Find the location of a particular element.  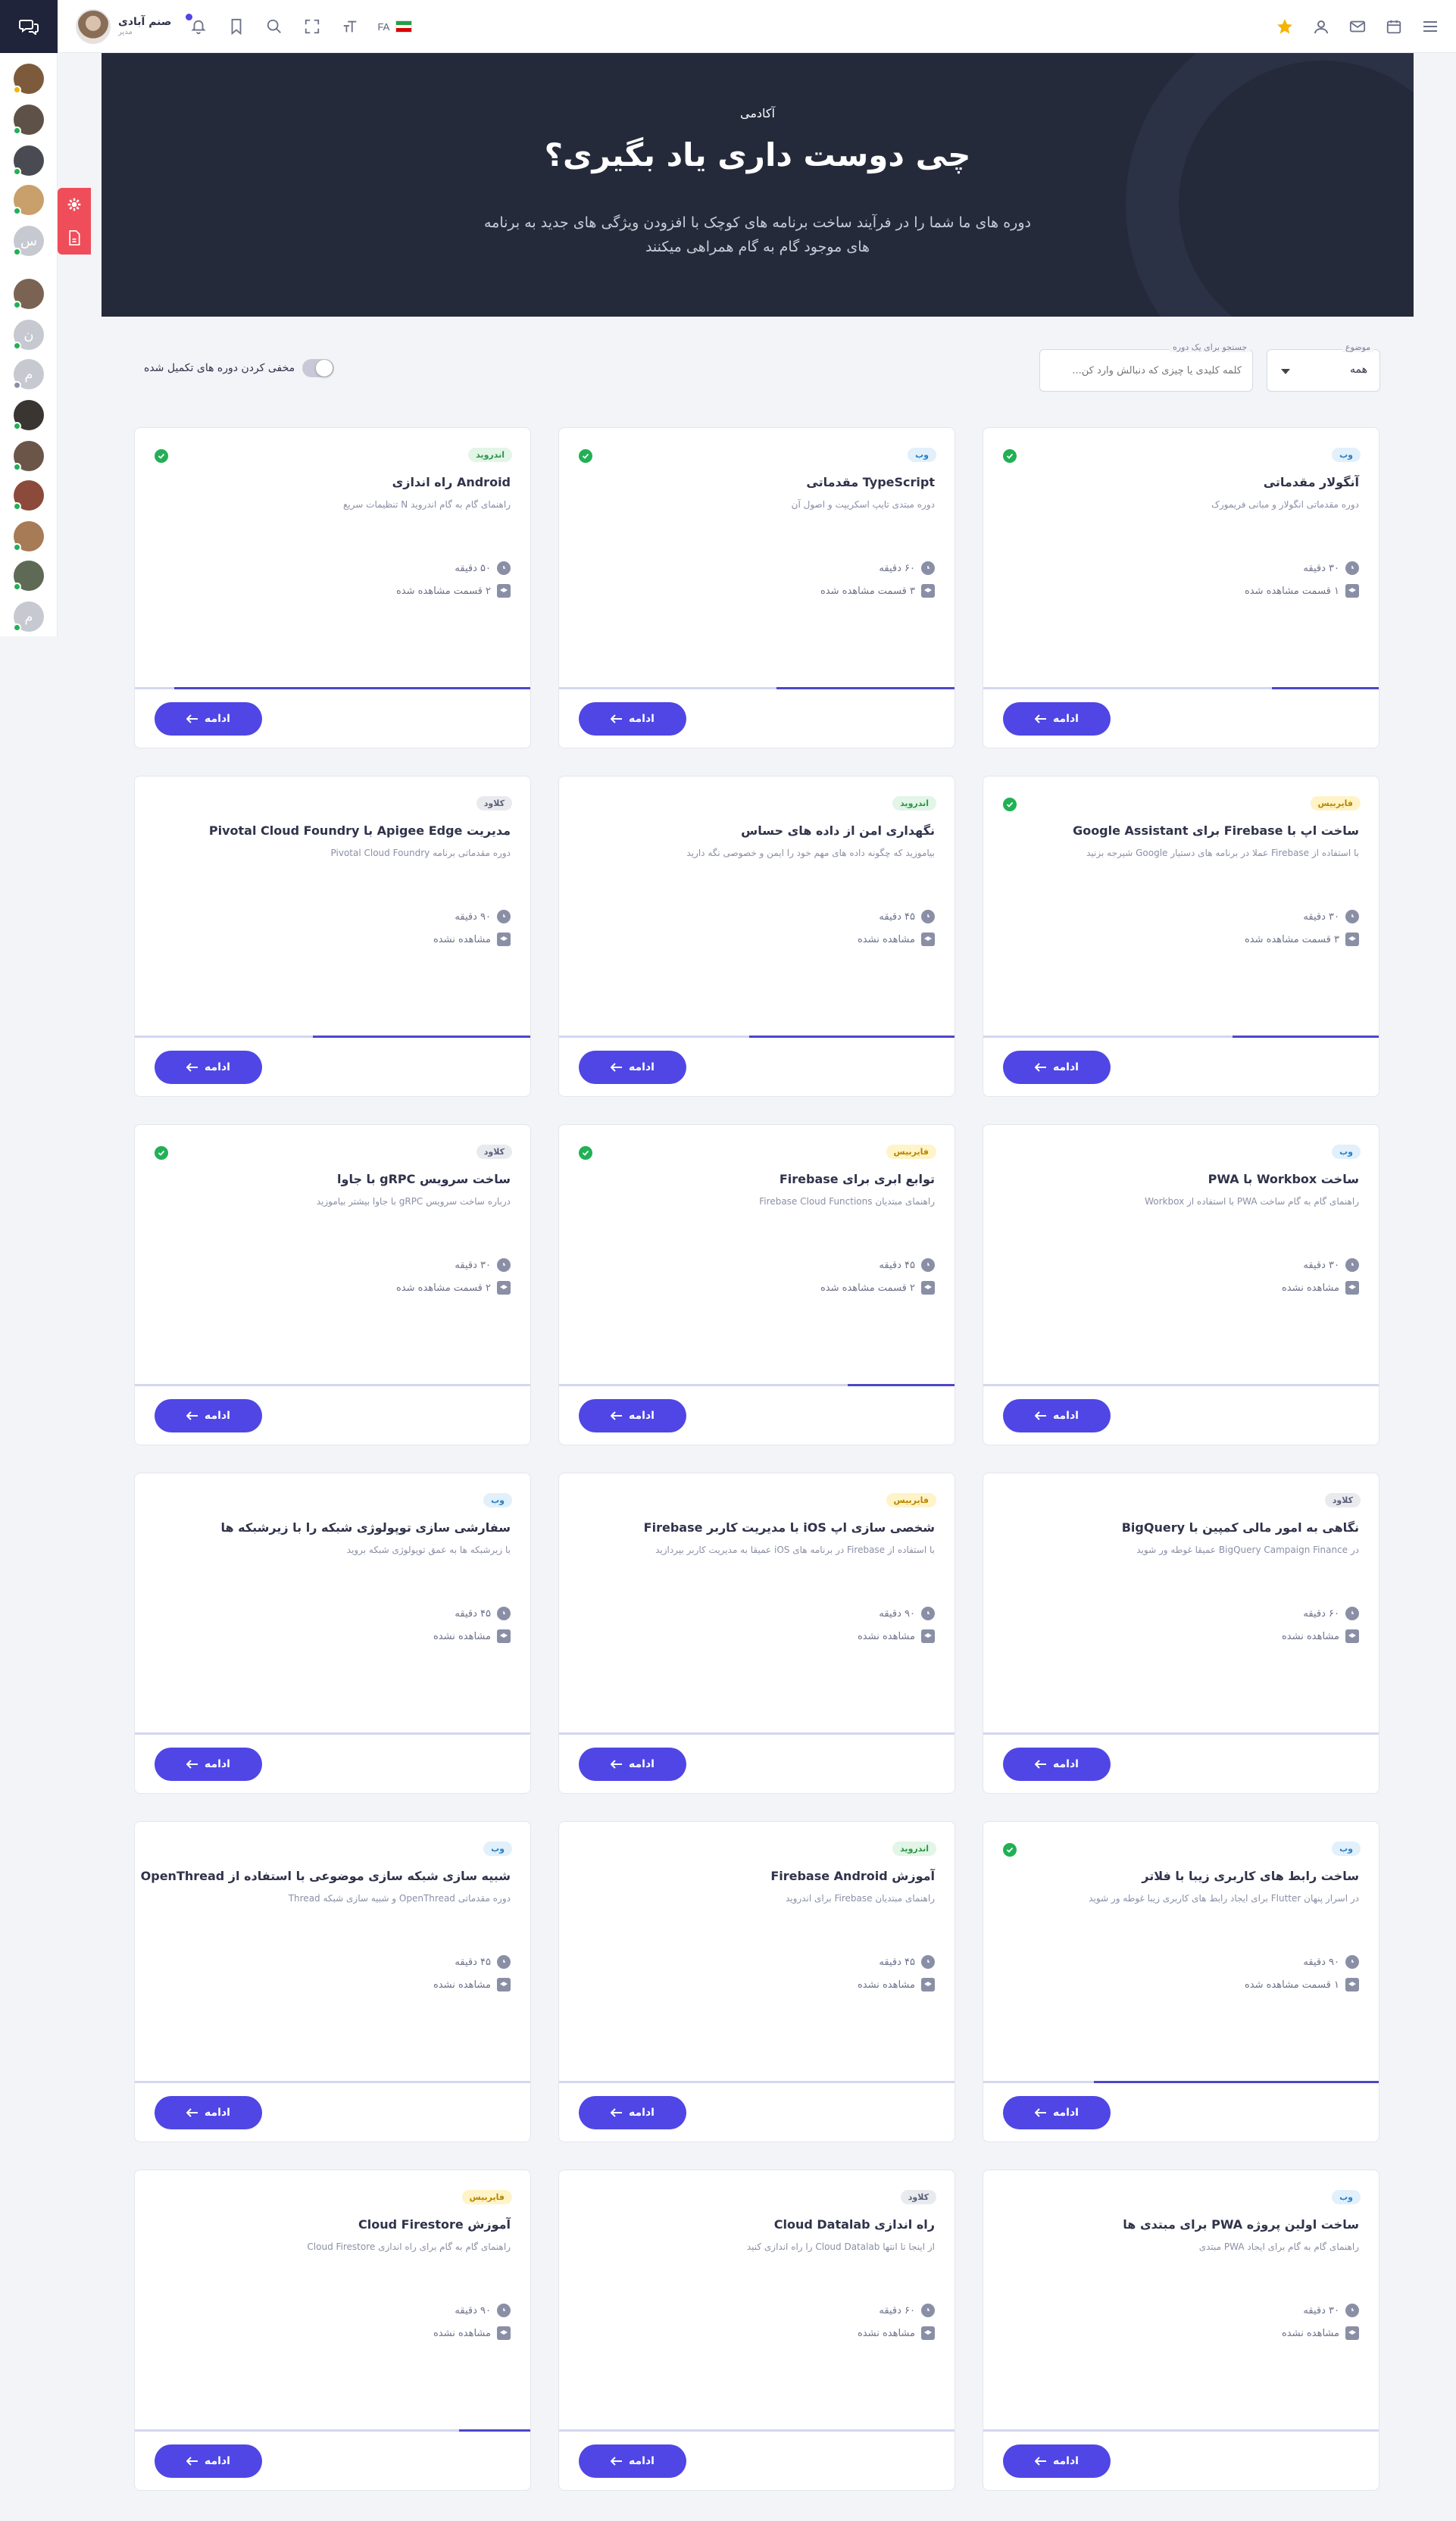

course-search is located at coordinates (1146, 370).